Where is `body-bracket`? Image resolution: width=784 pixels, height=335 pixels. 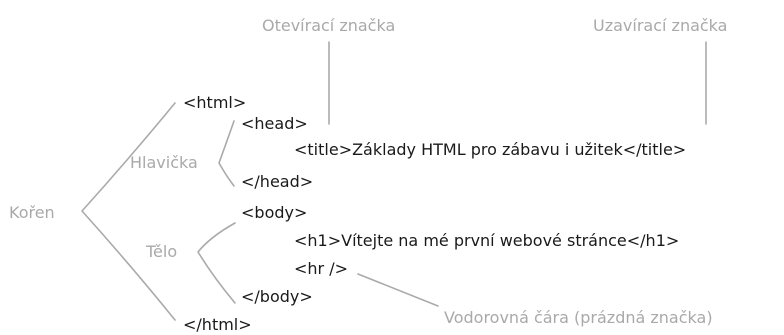 body-bracket is located at coordinates (216, 263).